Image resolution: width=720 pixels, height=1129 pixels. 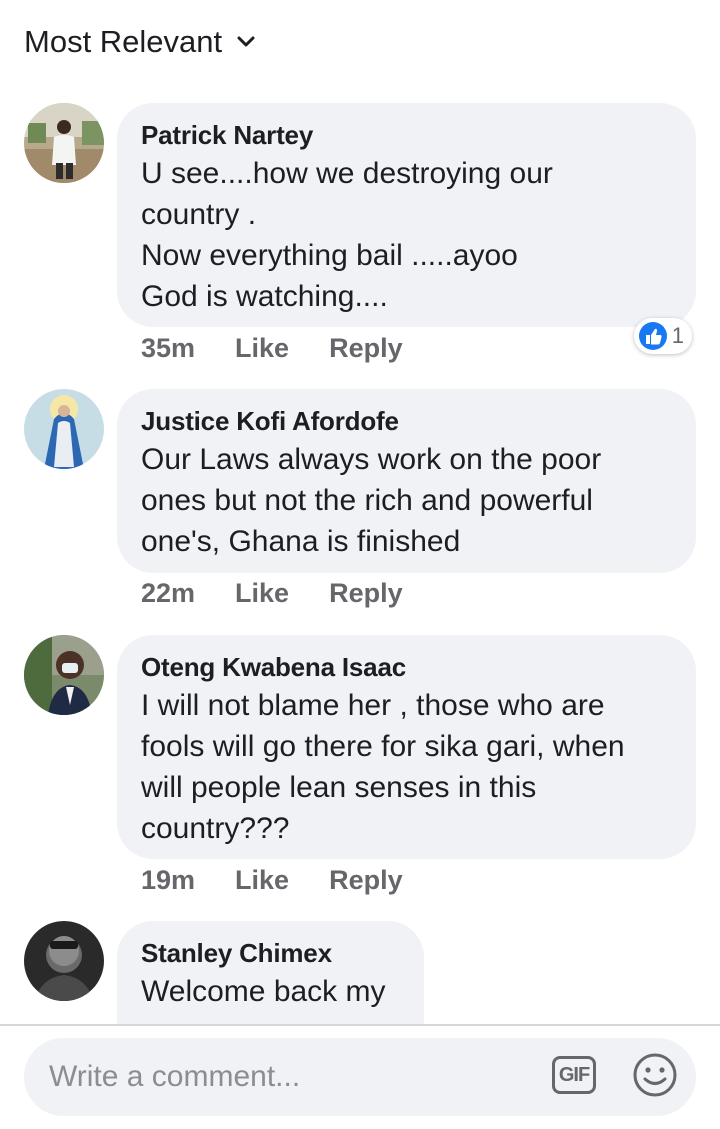 I want to click on sort-dropdown: Most Relevant, so click(x=140, y=42).